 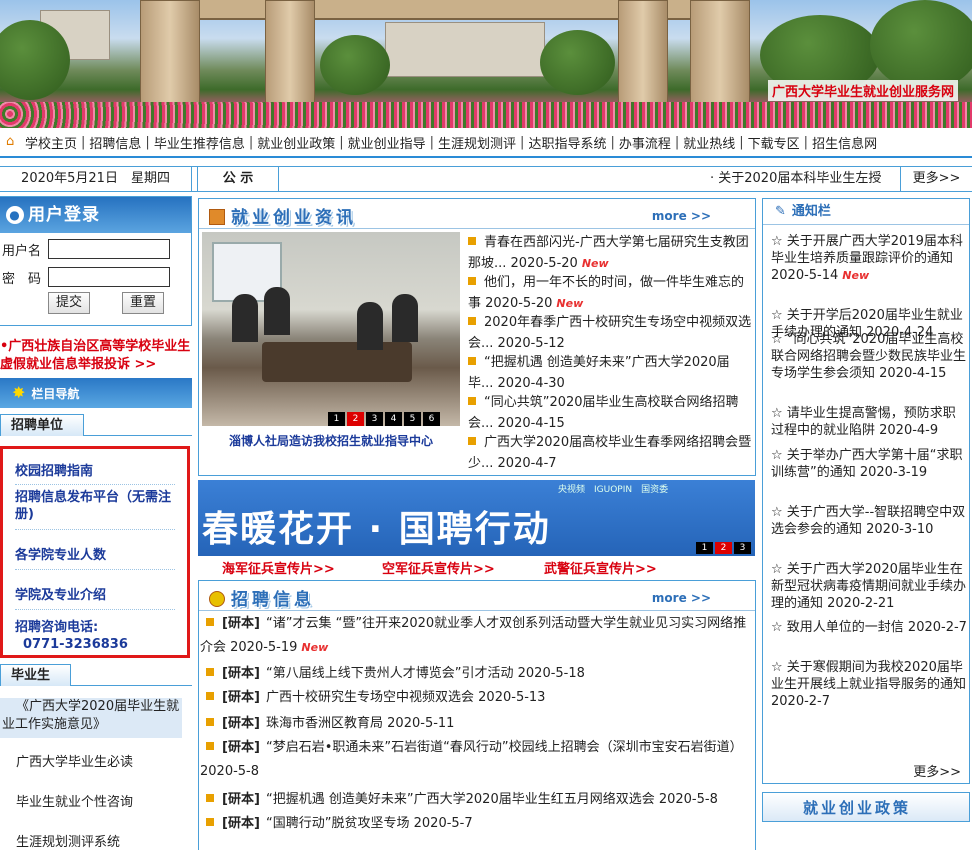 I want to click on notice-more-link: 更多>>, so click(x=937, y=770).